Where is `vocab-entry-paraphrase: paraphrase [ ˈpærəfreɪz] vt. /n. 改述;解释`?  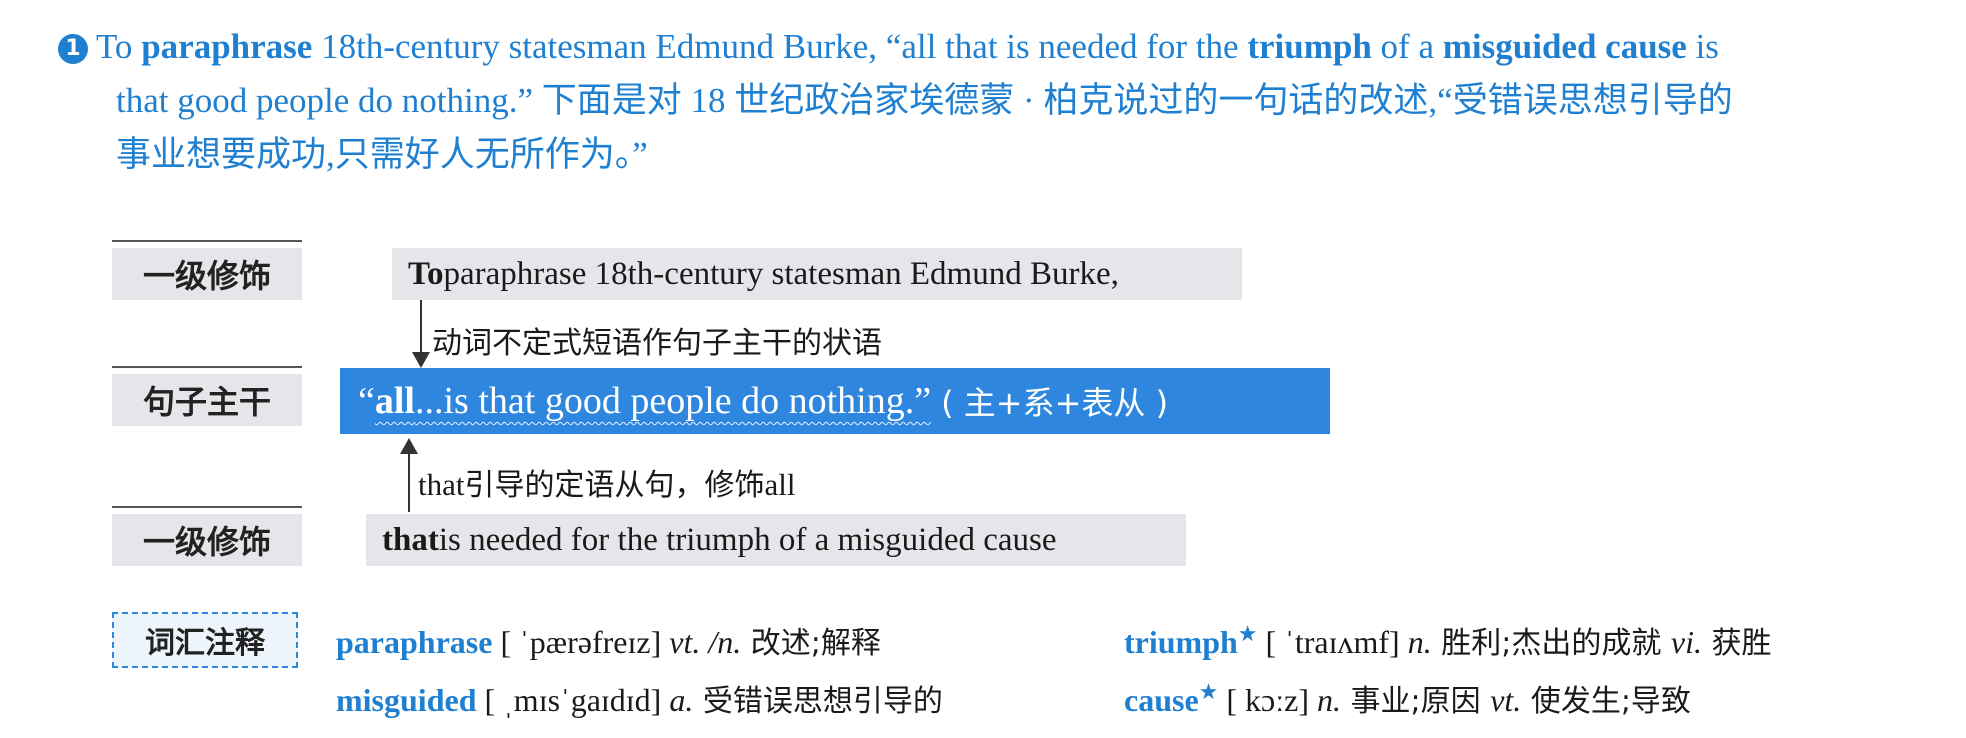 vocab-entry-paraphrase: paraphrase [ ˈpærəfreɪz] vt. /n. 改述;解释 is located at coordinates (608, 642).